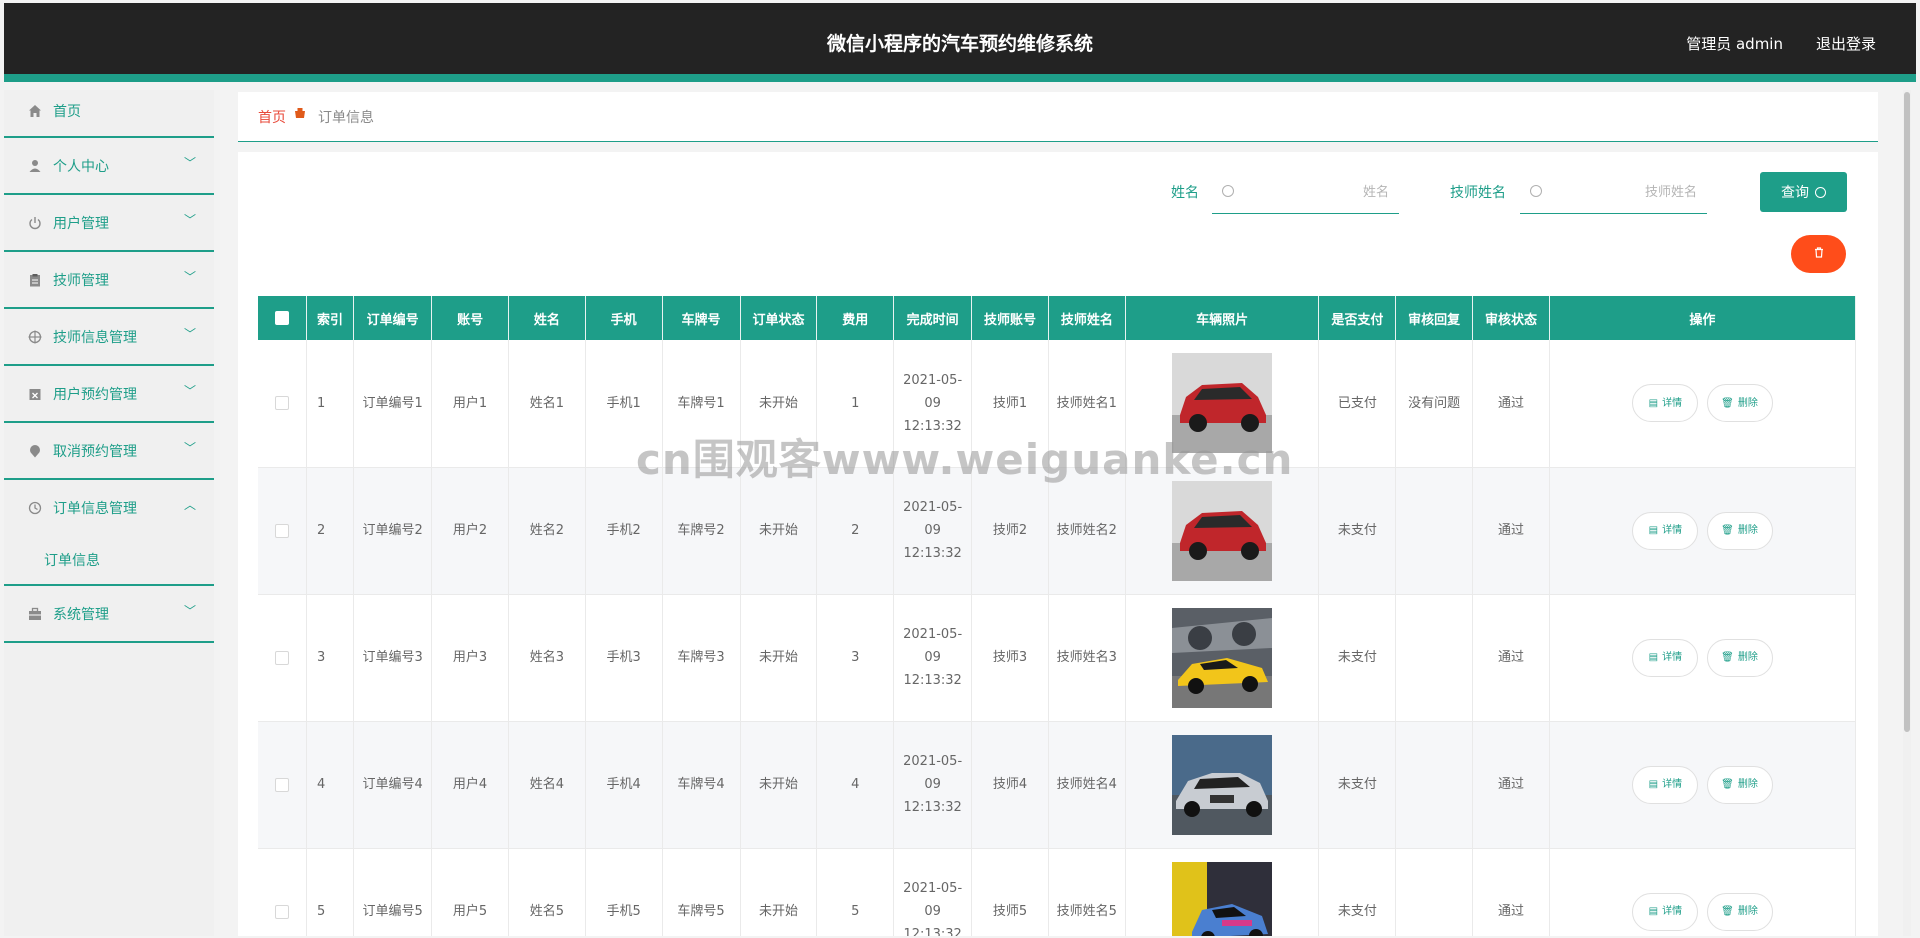 This screenshot has height=938, width=1920. Describe the element at coordinates (109, 280) in the screenshot. I see `sidebar-item-technician-management: 技师管理 ﹀` at that location.